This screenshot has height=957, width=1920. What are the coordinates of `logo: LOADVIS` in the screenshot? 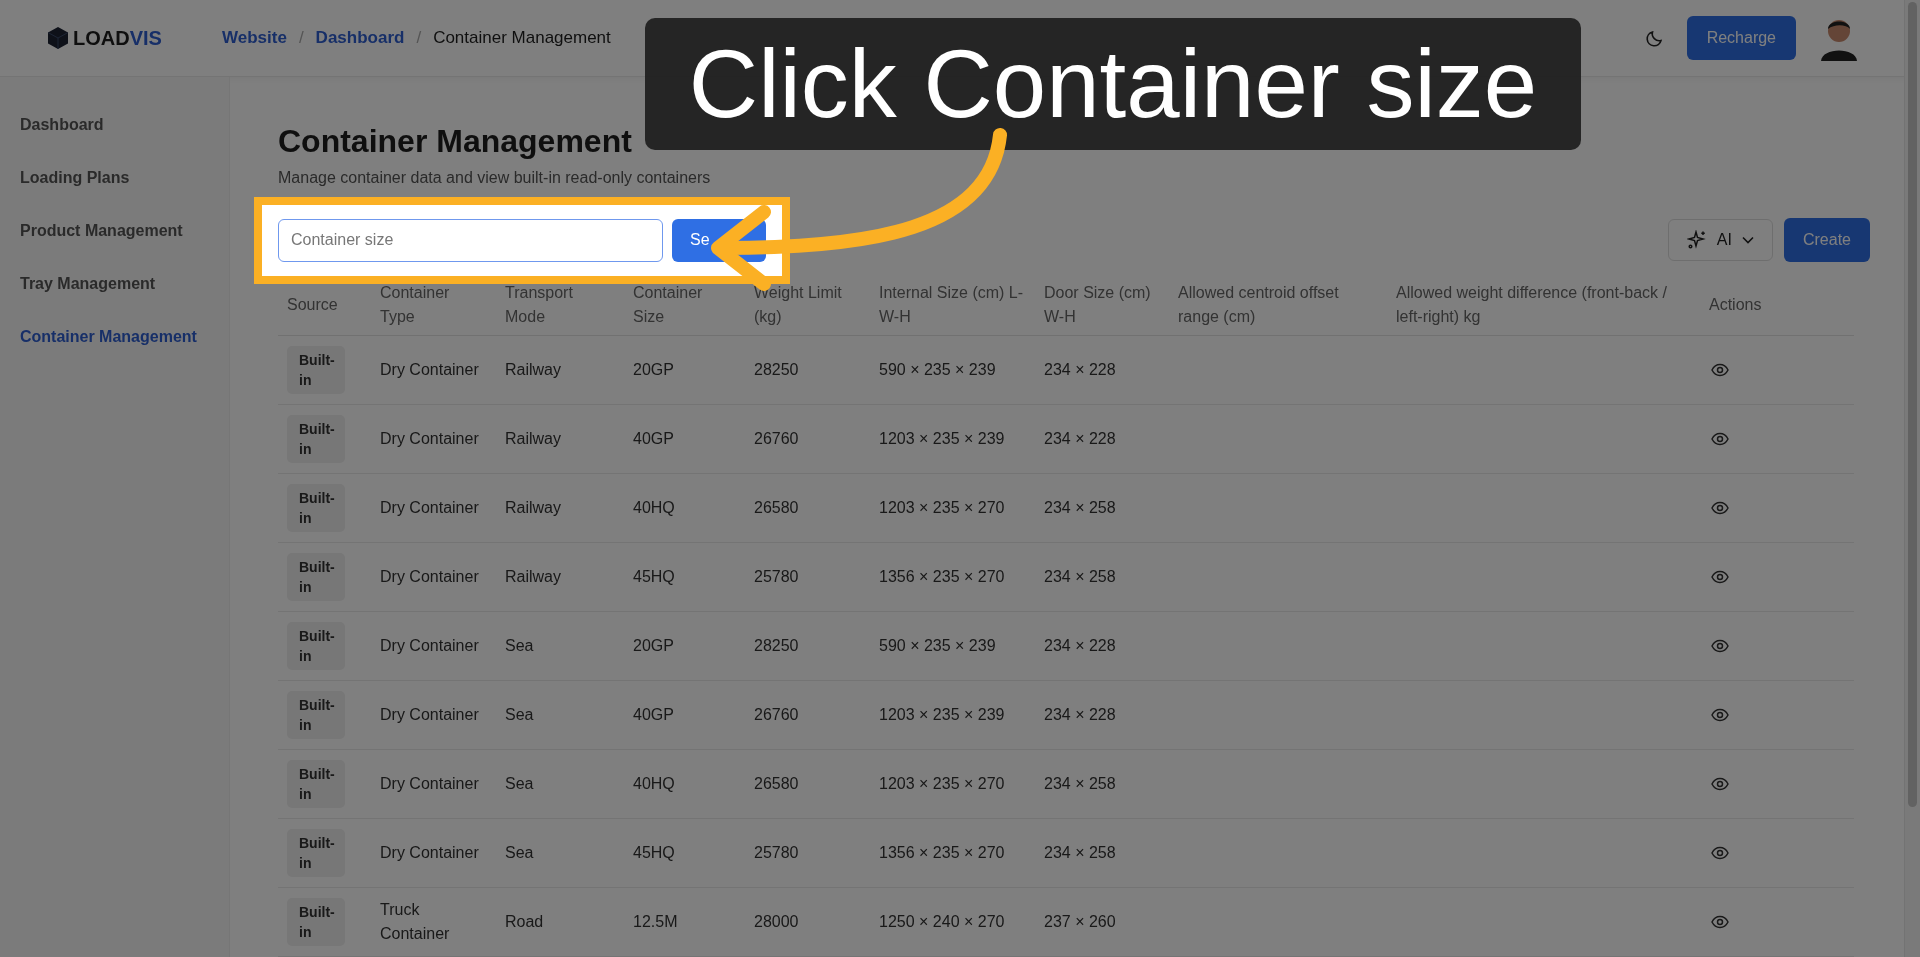 It's located at (134, 38).